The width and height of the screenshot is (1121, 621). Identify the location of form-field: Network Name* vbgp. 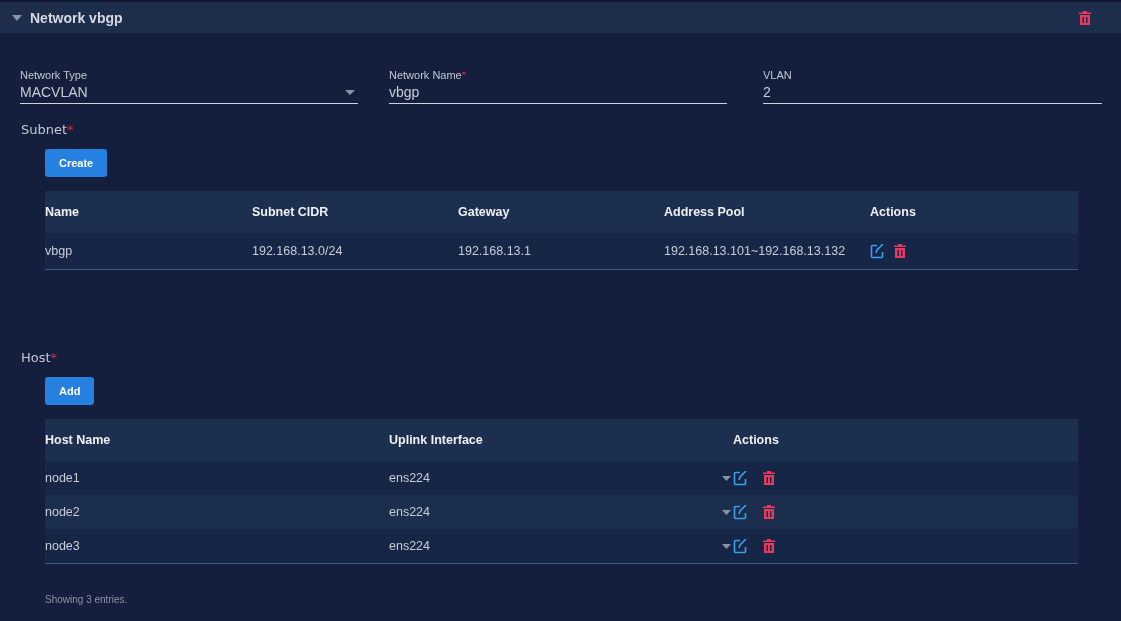
(558, 86).